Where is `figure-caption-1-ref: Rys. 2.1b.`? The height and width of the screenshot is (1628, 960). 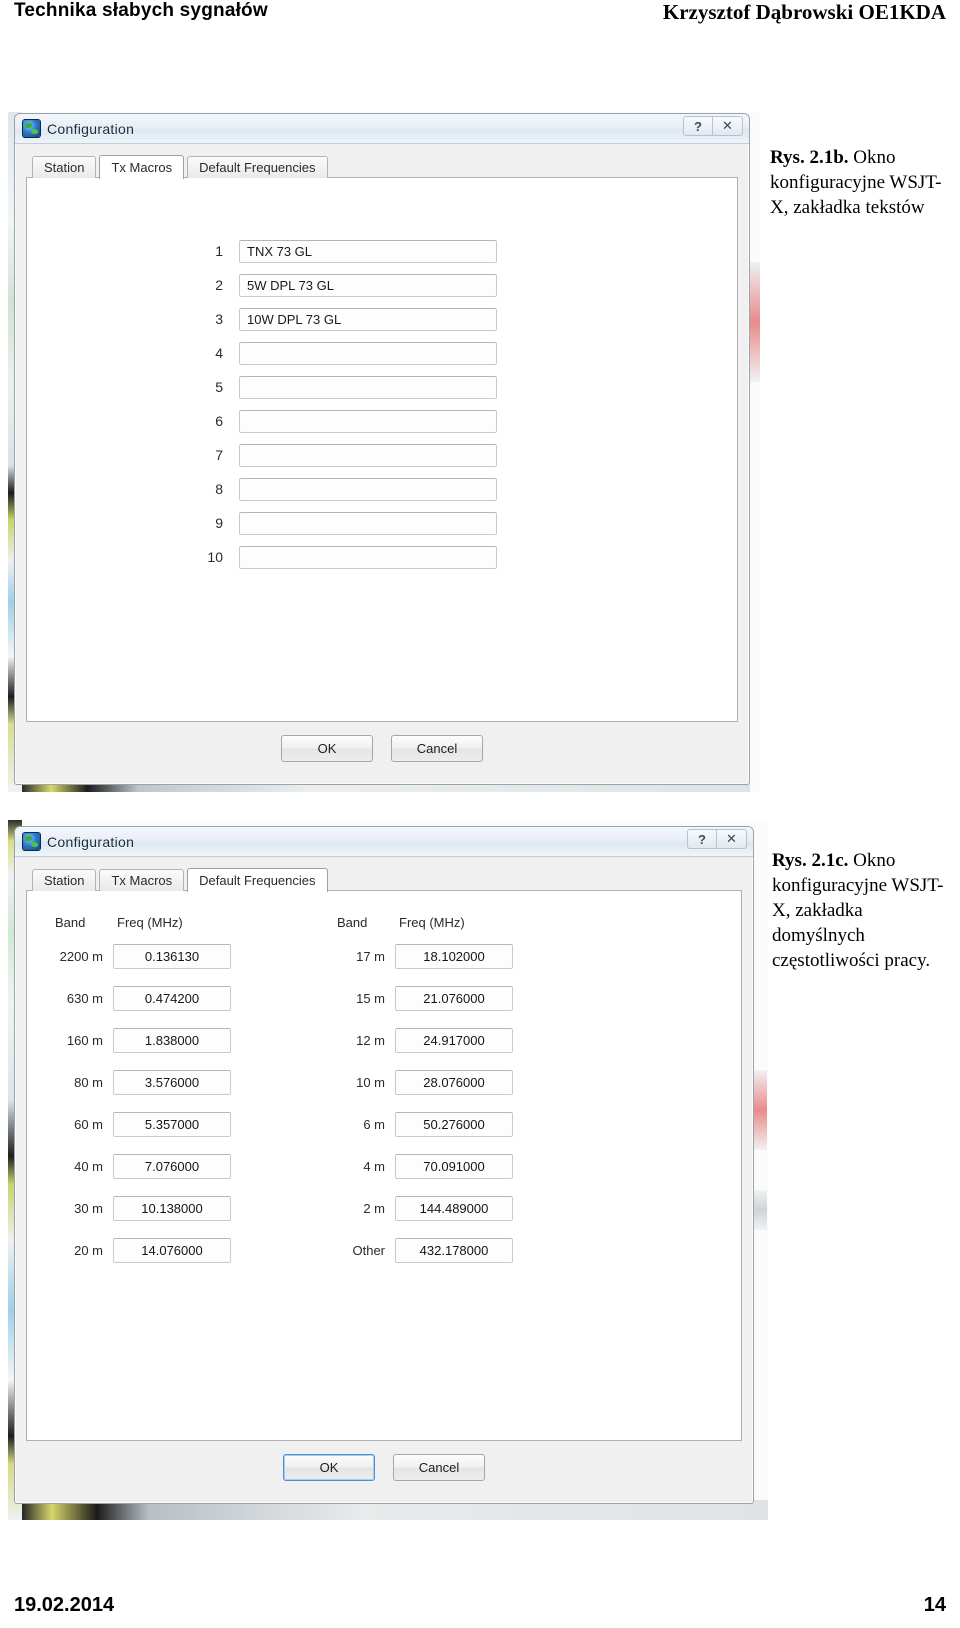
figure-caption-1-ref: Rys. 2.1b. is located at coordinates (809, 157).